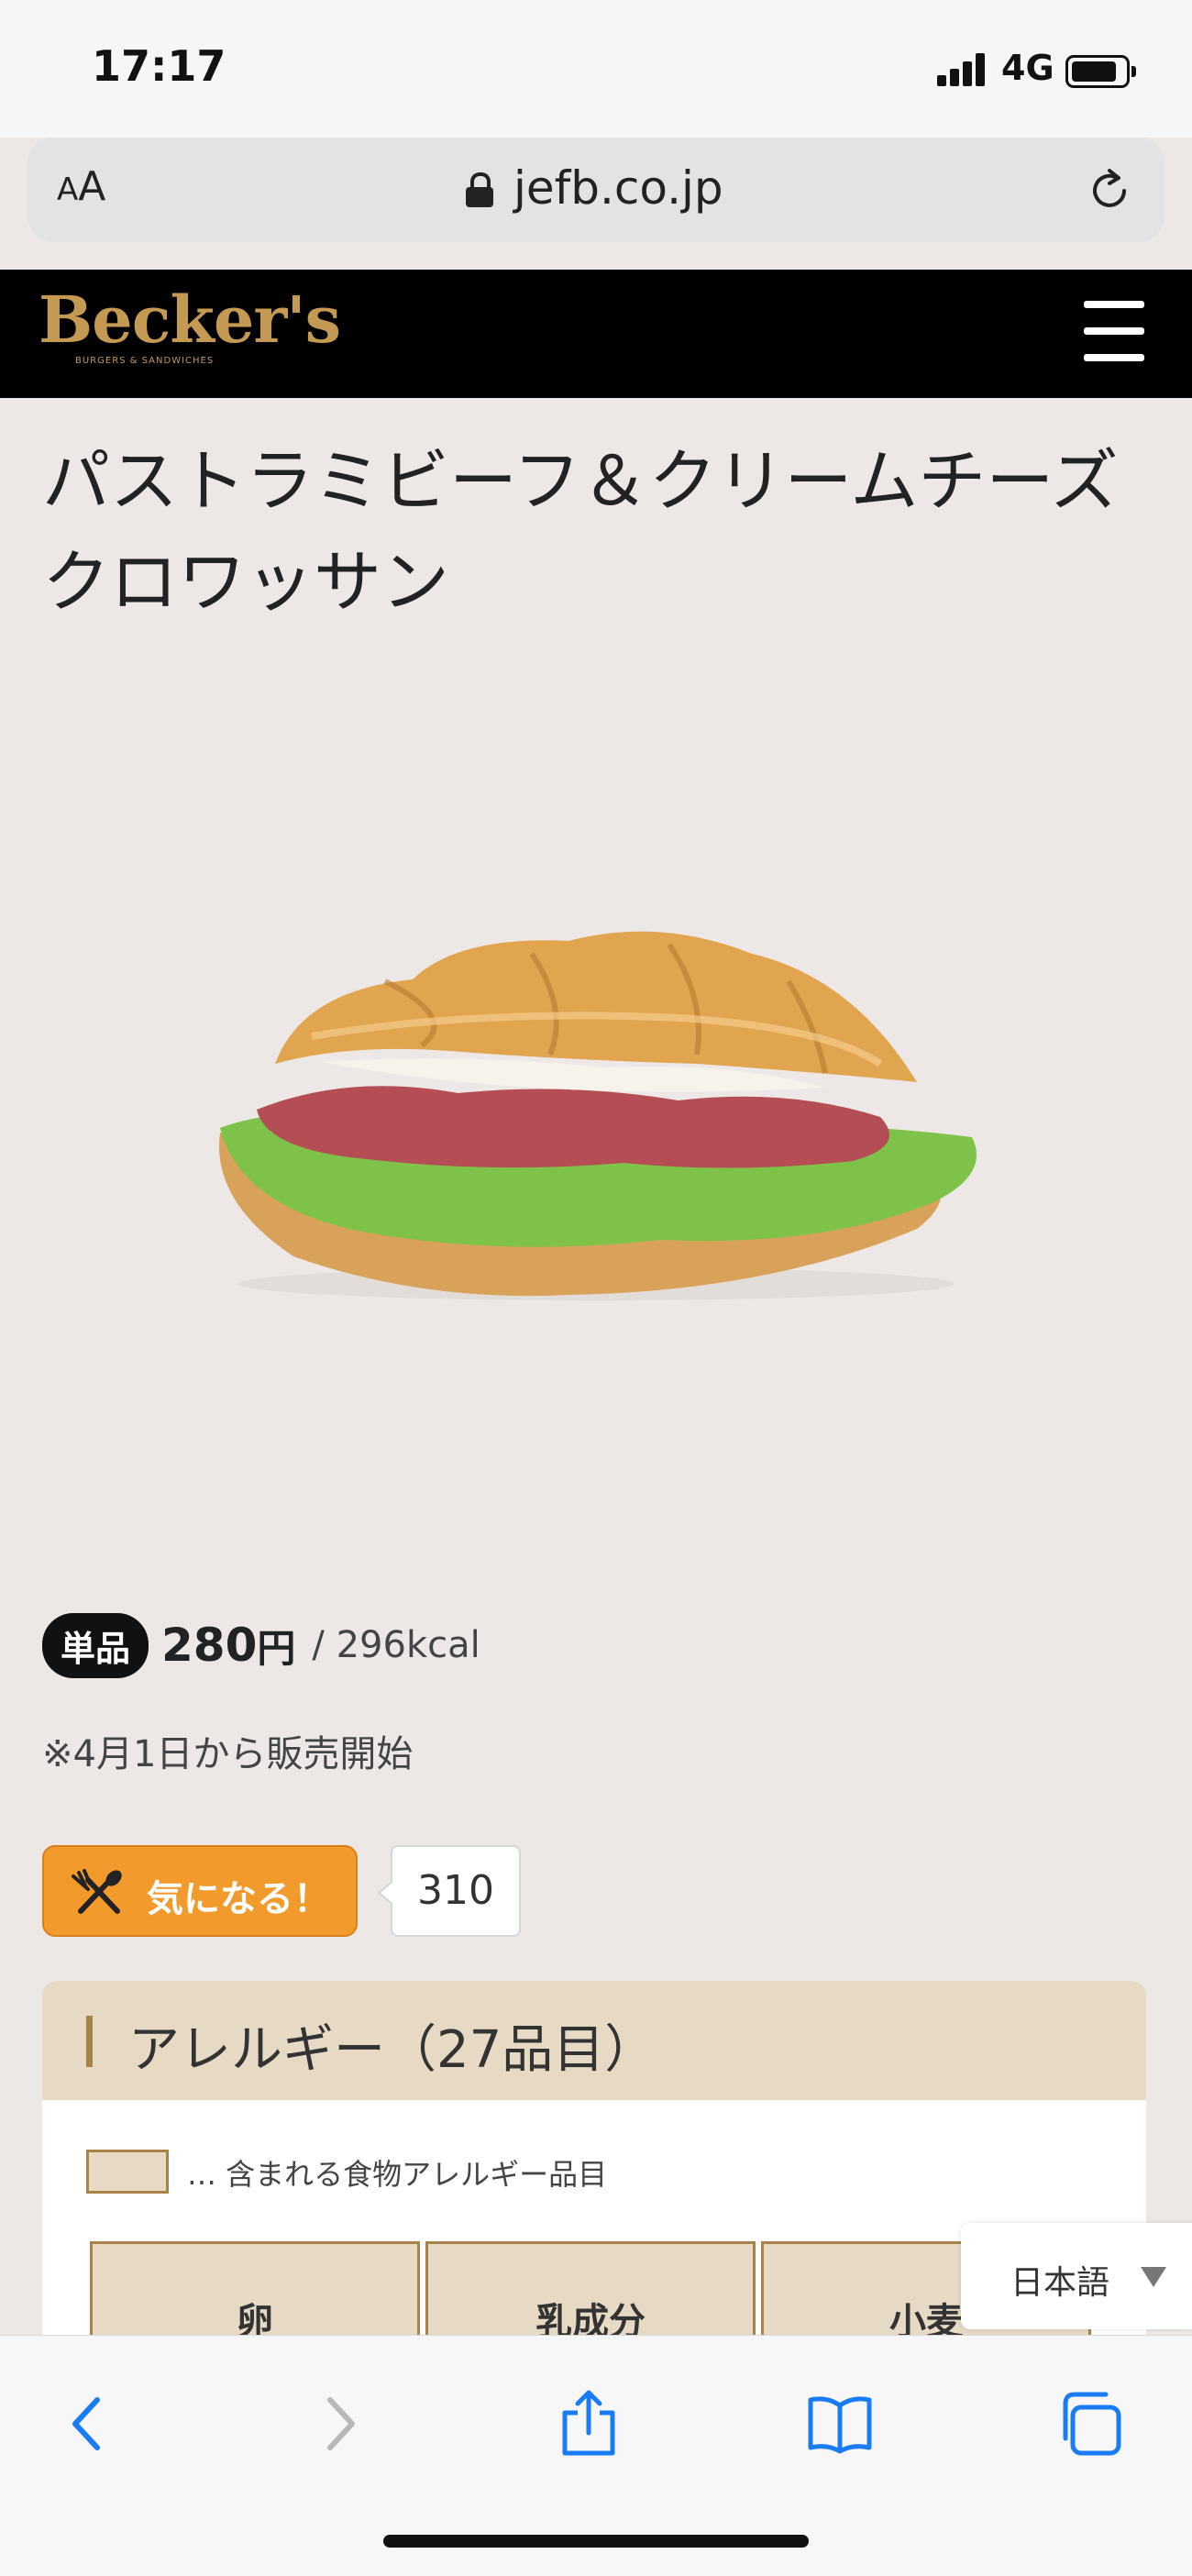 The height and width of the screenshot is (2576, 1192). Describe the element at coordinates (580, 532) in the screenshot. I see `page-title: パストラミビーフ＆クリームチーズクロワッサン` at that location.